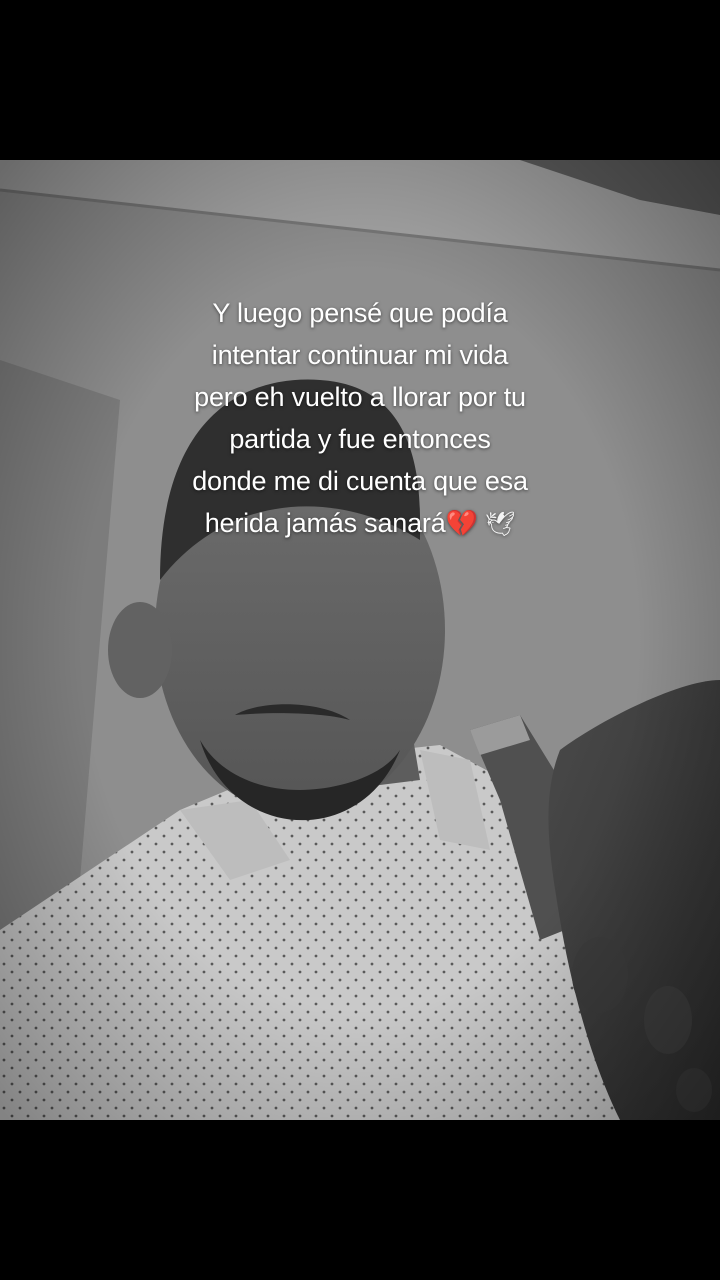 Image resolution: width=720 pixels, height=1280 pixels. What do you see at coordinates (360, 313) in the screenshot?
I see `caption-line-1: Y luego pensé que podía` at bounding box center [360, 313].